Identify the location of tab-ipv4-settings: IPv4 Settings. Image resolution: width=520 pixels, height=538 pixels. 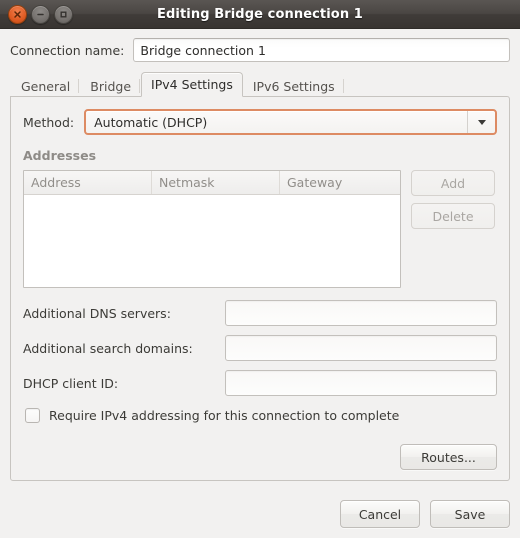
(192, 84).